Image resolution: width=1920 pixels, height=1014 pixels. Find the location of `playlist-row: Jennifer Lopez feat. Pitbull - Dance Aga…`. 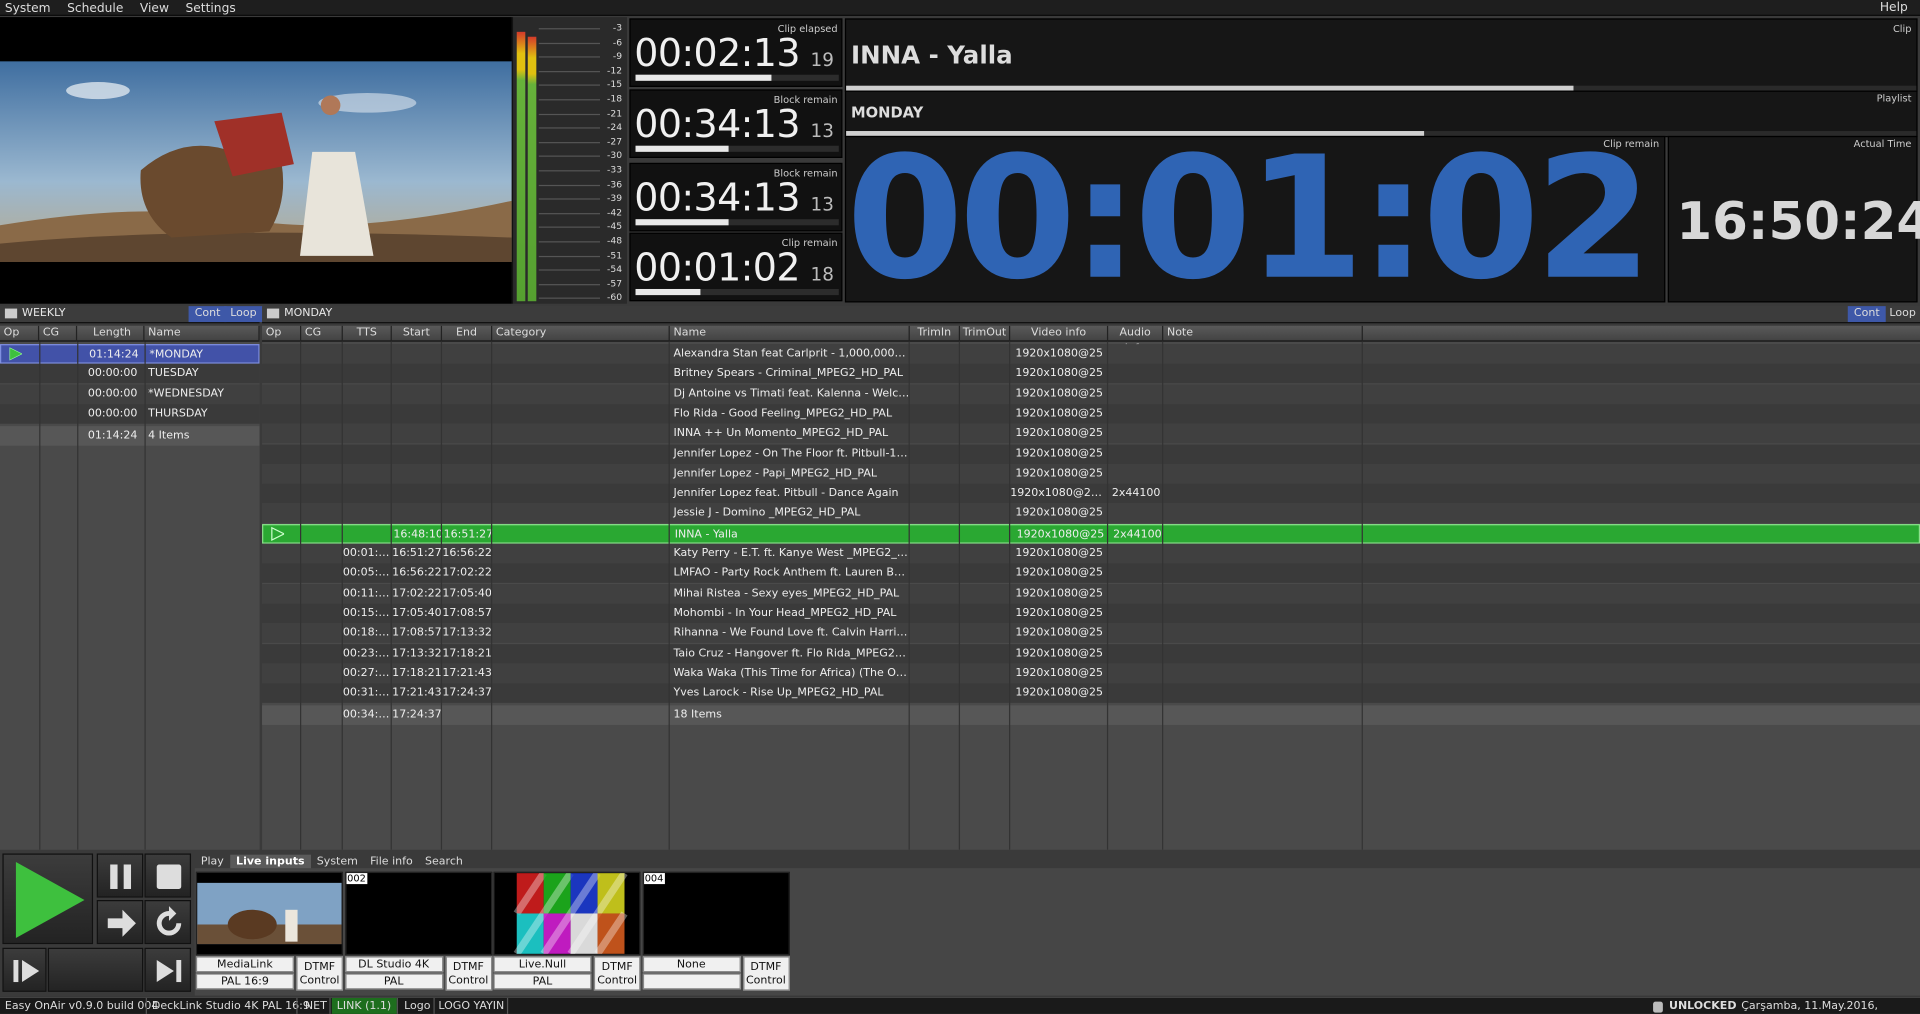

playlist-row: Jennifer Lopez feat. Pitbull - Dance Aga… is located at coordinates (1091, 493).